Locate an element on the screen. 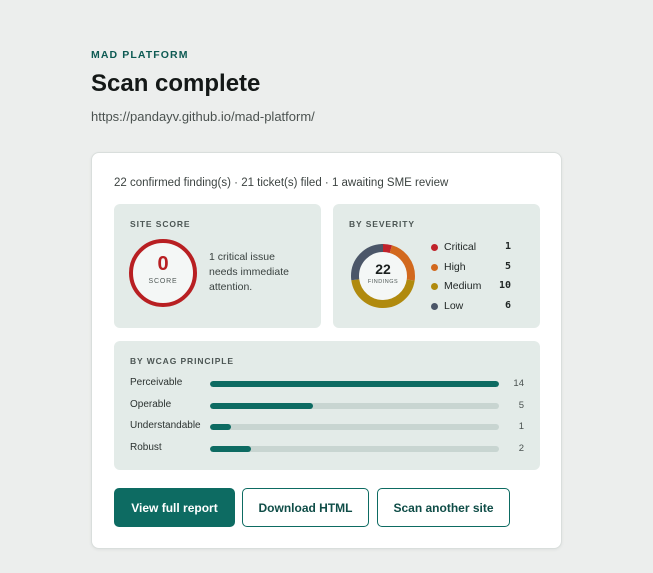 The height and width of the screenshot is (573, 653). medium-dot-icon is located at coordinates (434, 287).